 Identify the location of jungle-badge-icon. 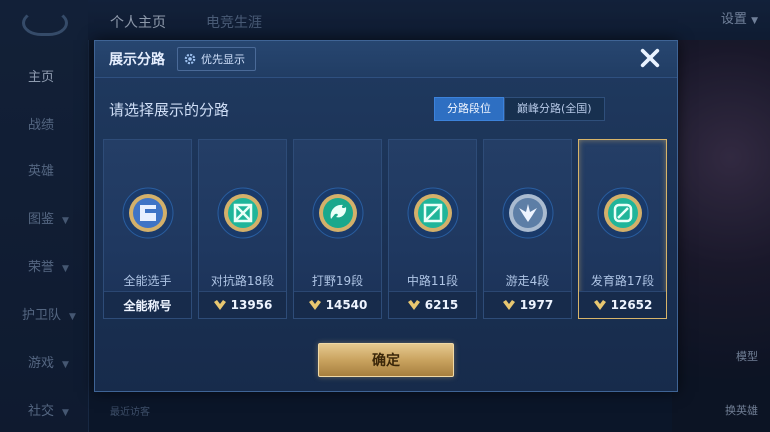
(337, 213).